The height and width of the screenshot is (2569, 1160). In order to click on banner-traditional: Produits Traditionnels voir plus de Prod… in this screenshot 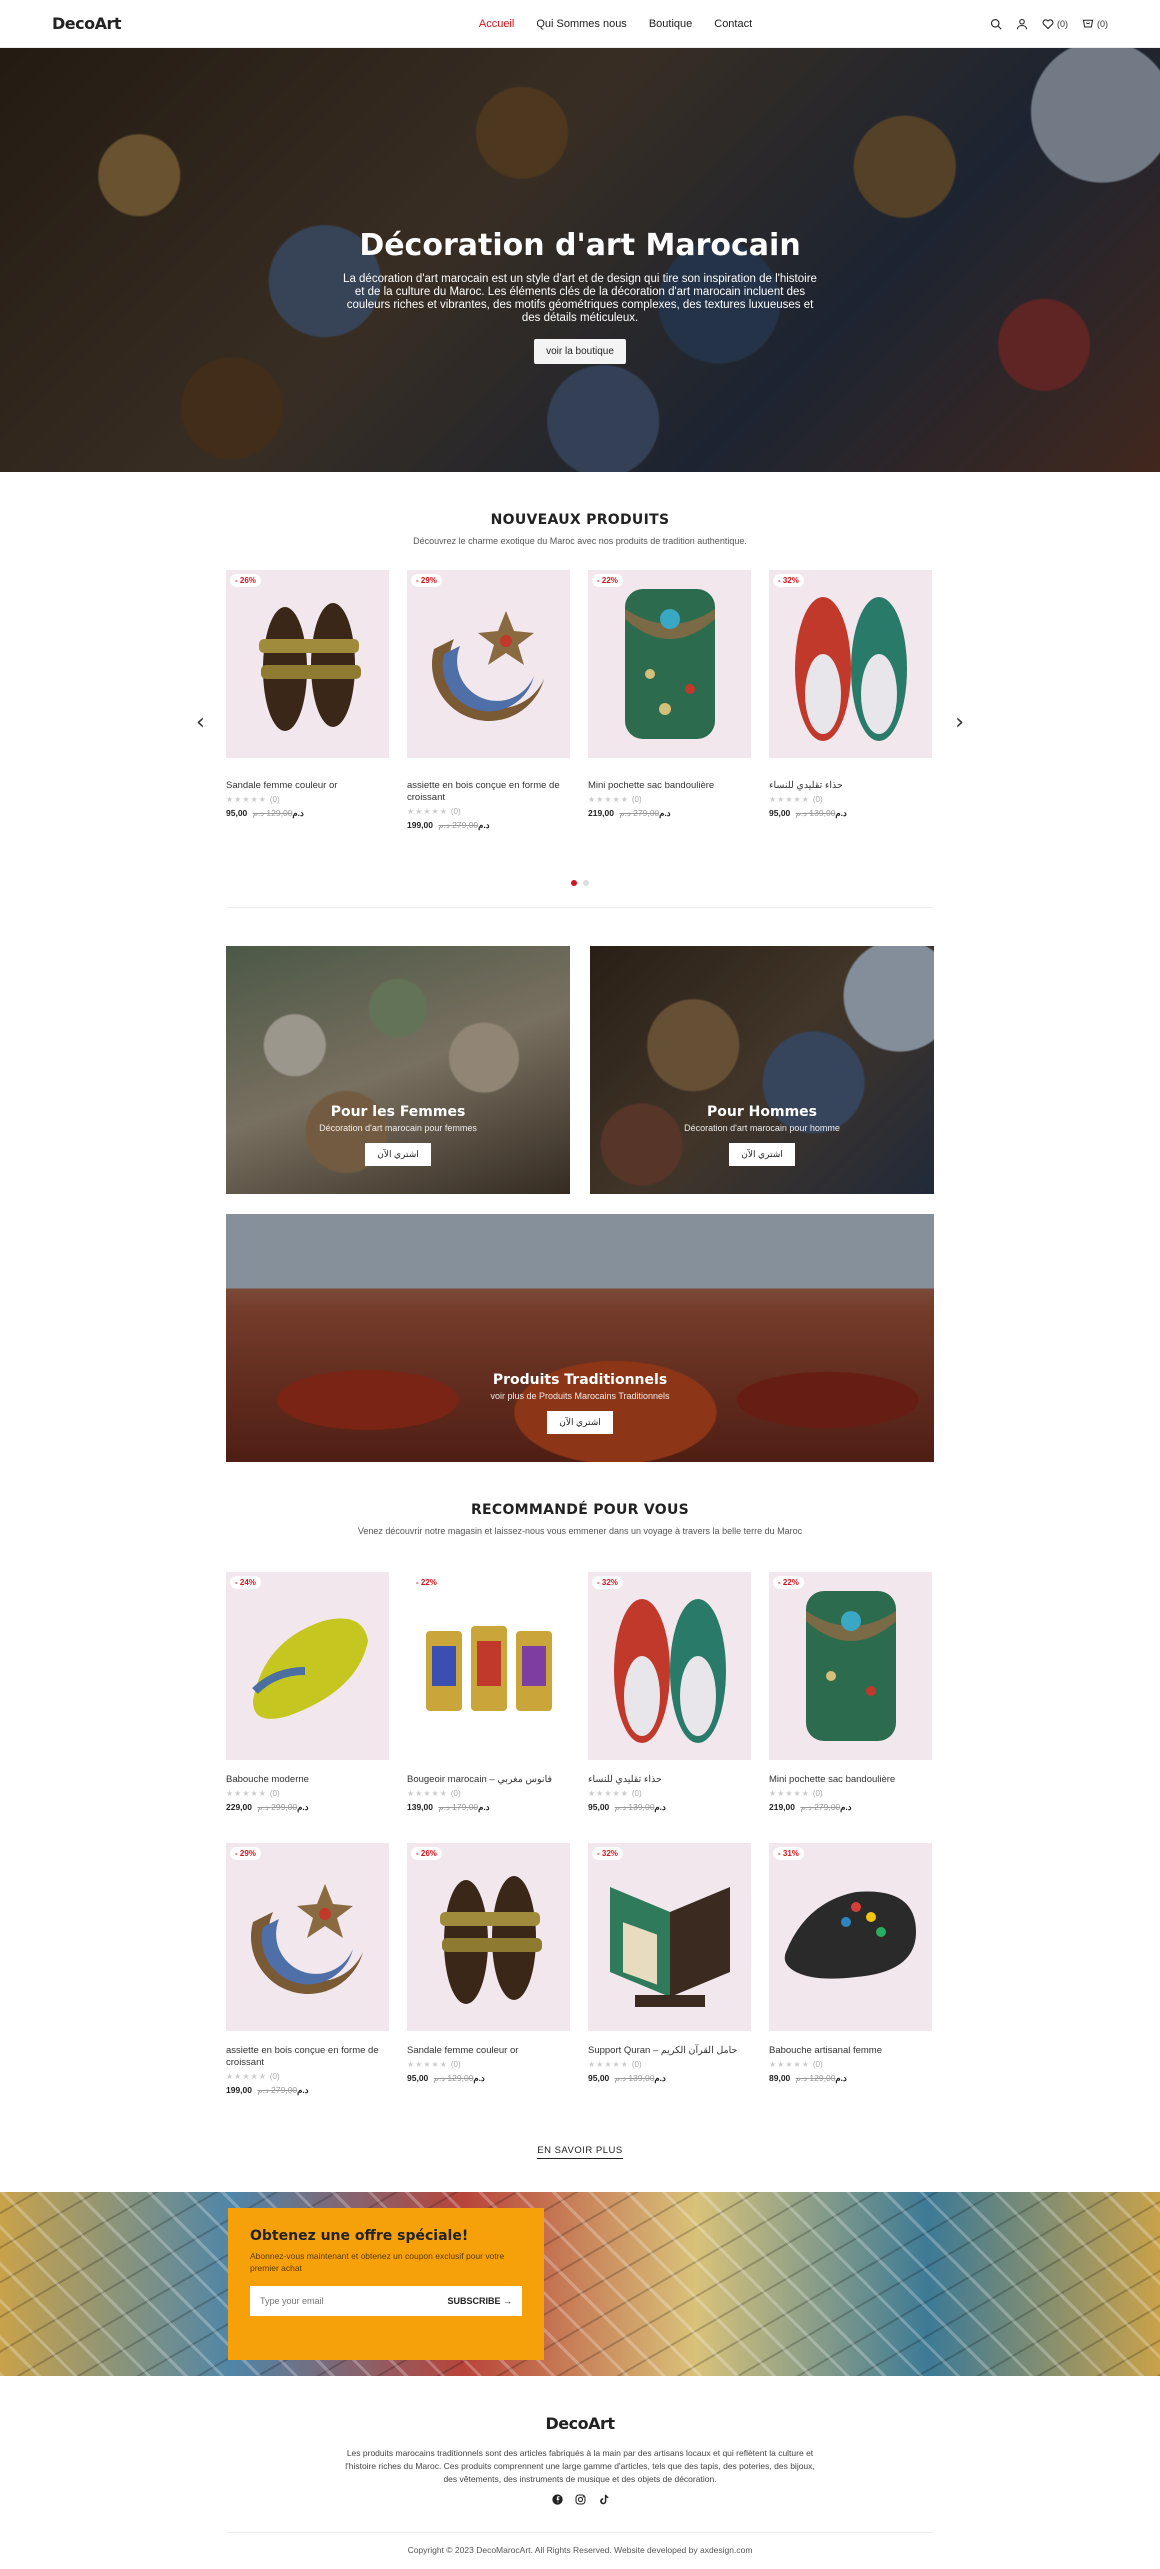, I will do `click(580, 1338)`.